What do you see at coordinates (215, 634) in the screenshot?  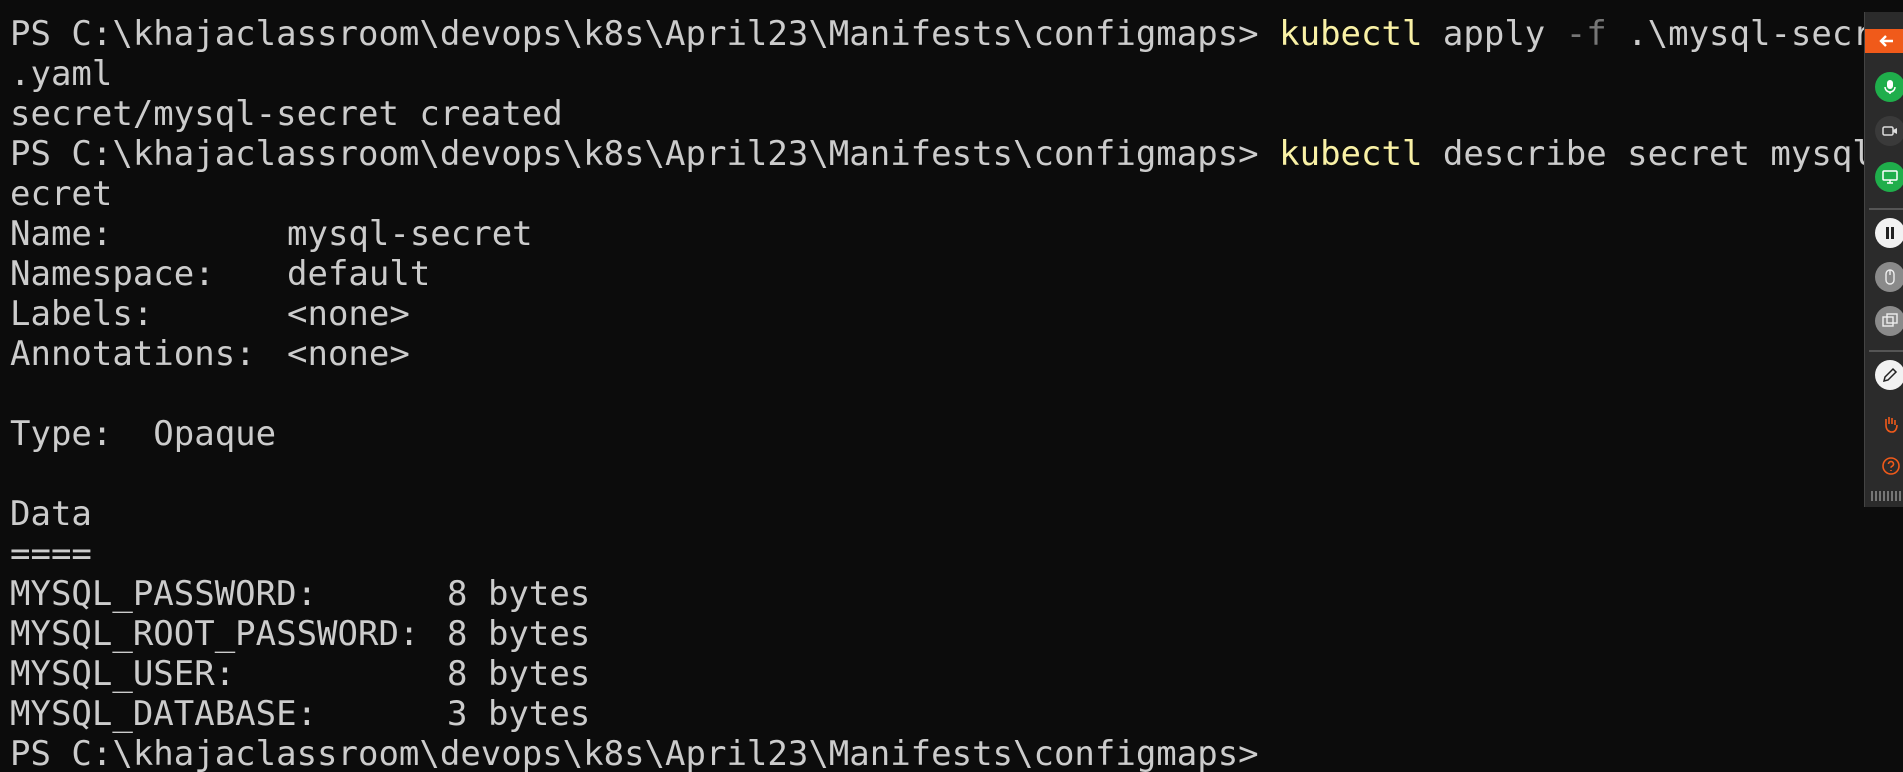 I see `data-key: MYSQL_ROOT_PASSWORD:` at bounding box center [215, 634].